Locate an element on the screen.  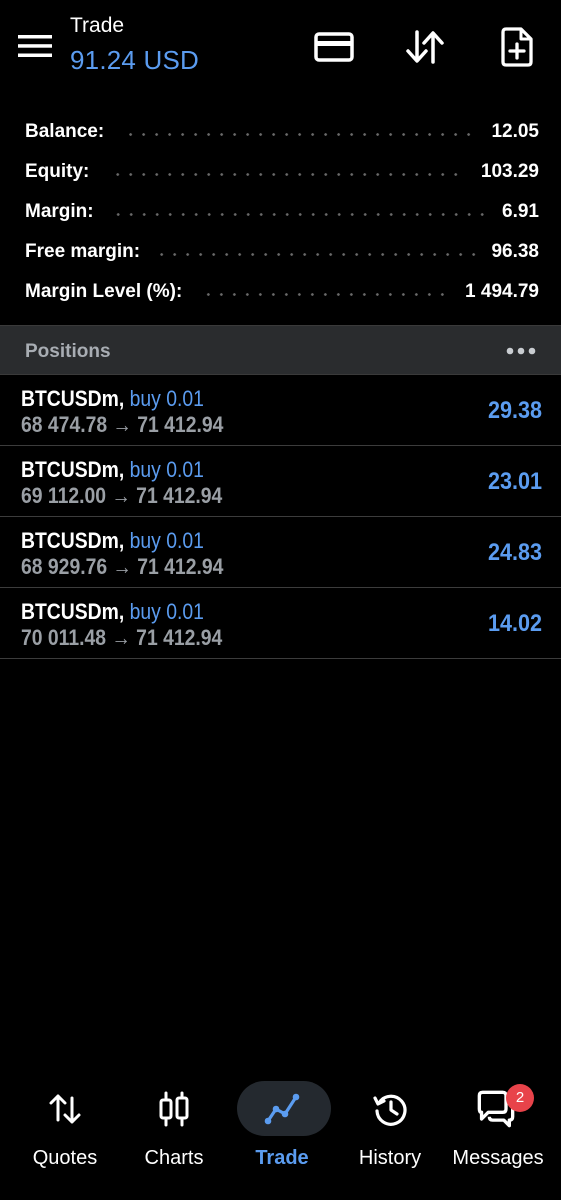
messages-badge: 2 is located at coordinates (520, 1098).